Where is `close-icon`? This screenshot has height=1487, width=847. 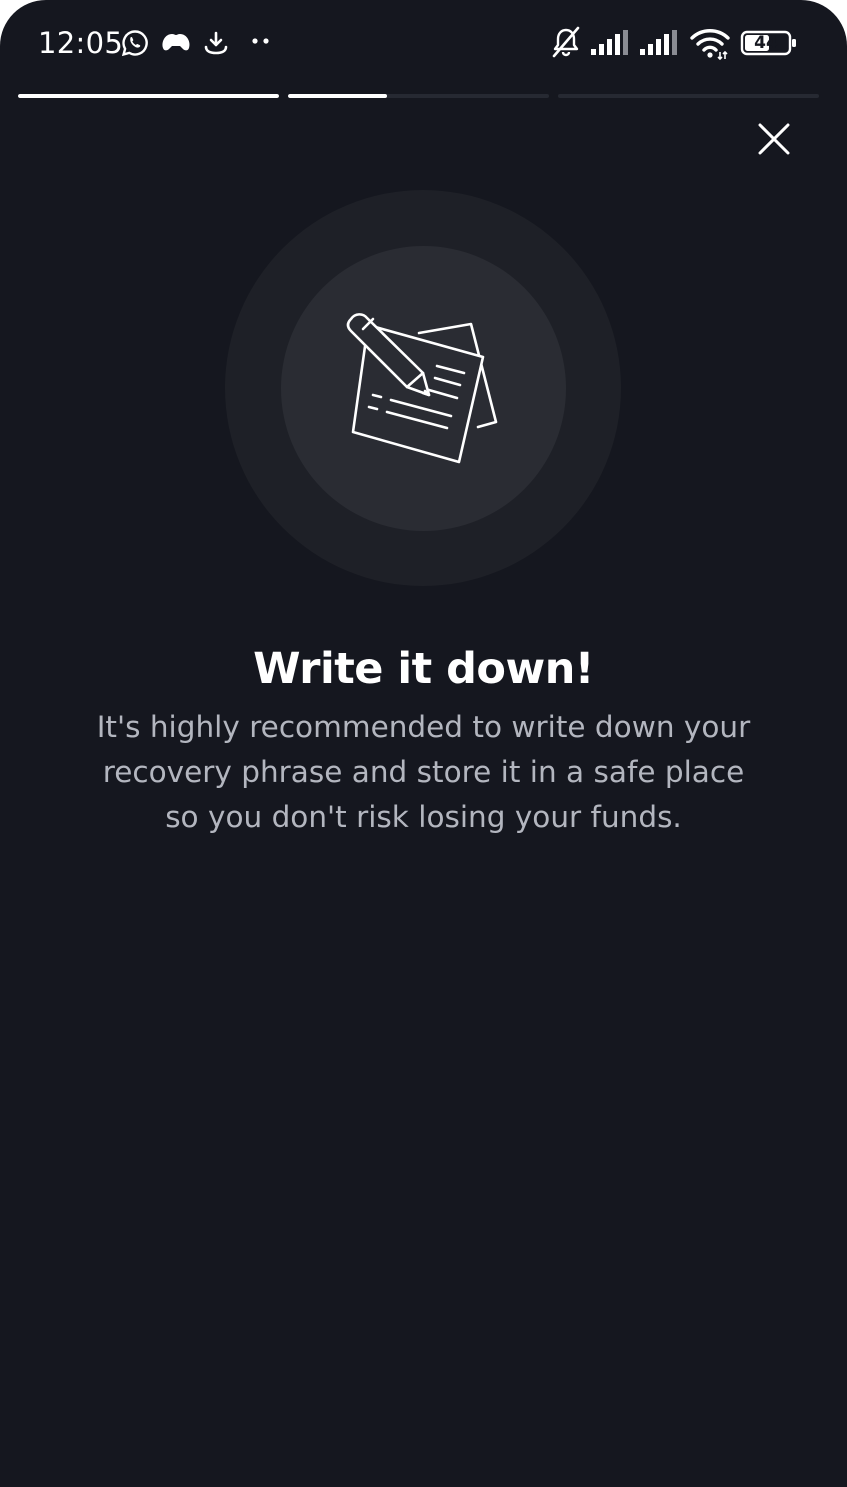 close-icon is located at coordinates (774, 139).